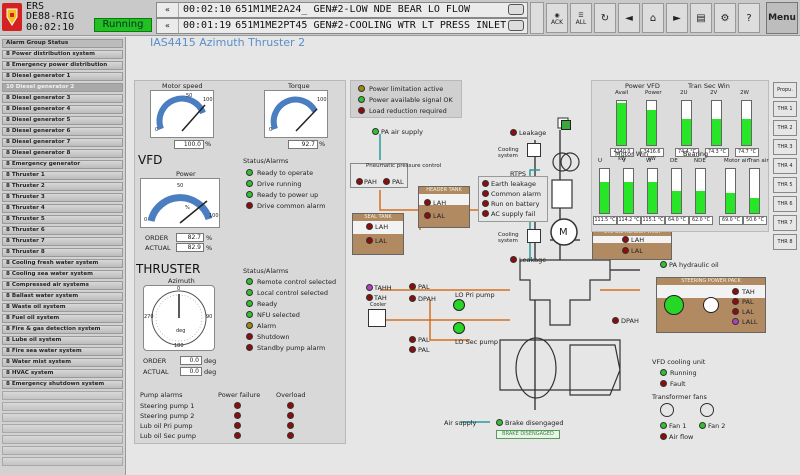  I want to click on sidebar-item: 8 Cooling fresh water system, so click(62, 263).